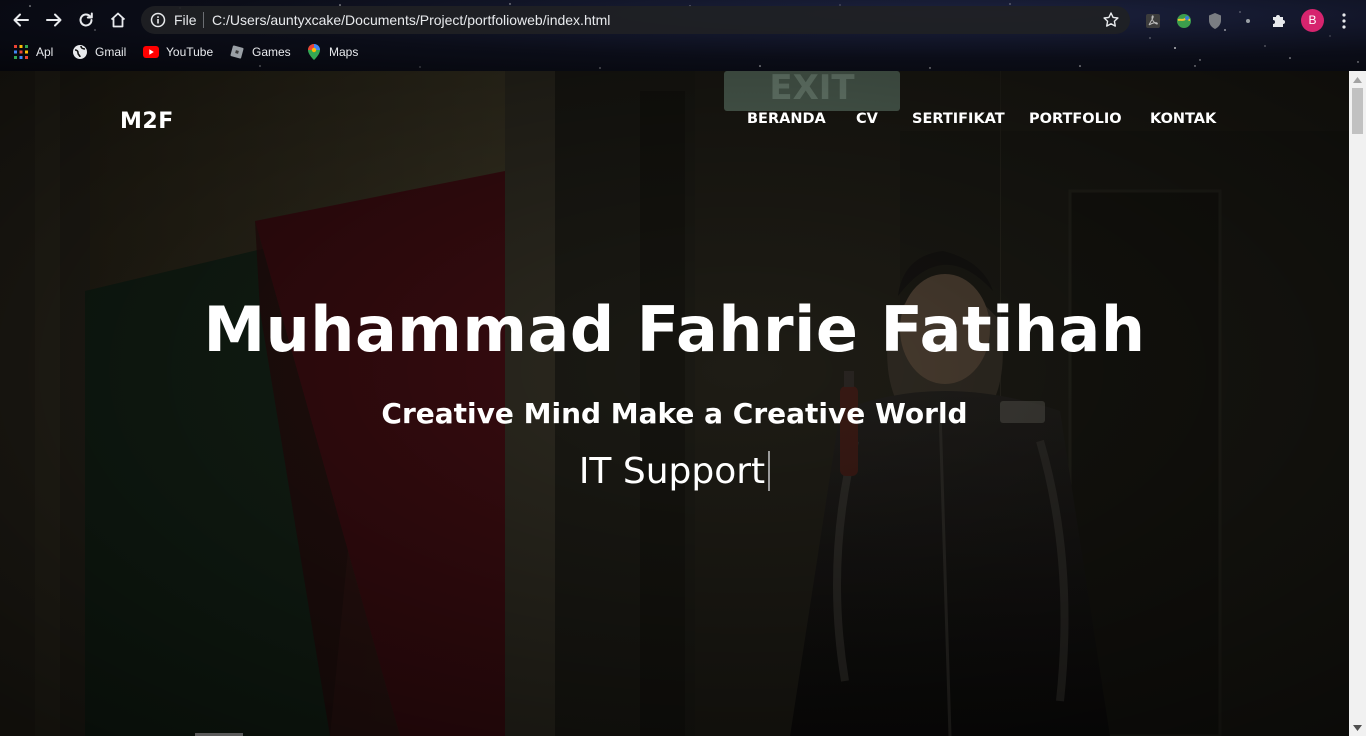  I want to click on hero-role-line: IT Support, so click(674, 471).